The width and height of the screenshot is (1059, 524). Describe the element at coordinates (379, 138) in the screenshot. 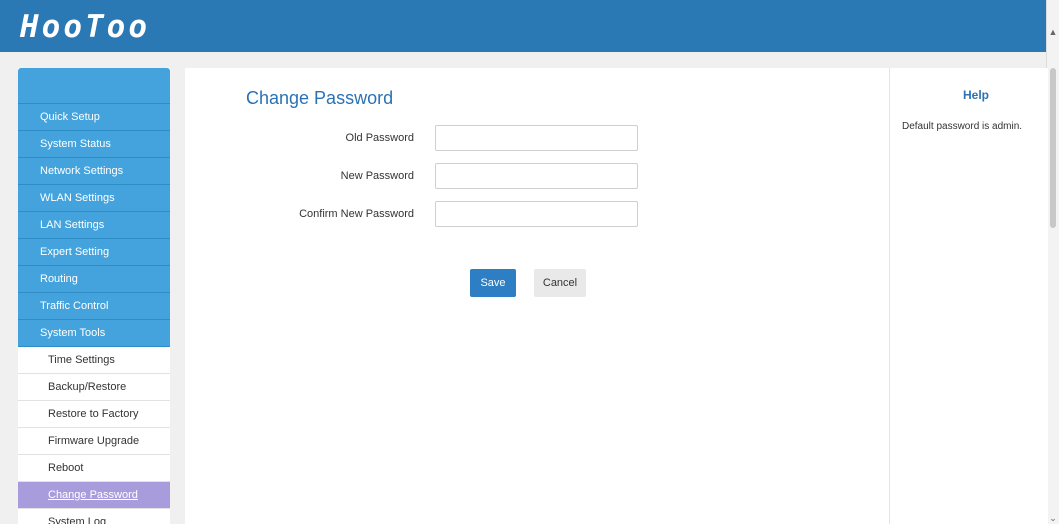

I see `old-password-label: Old Password` at that location.